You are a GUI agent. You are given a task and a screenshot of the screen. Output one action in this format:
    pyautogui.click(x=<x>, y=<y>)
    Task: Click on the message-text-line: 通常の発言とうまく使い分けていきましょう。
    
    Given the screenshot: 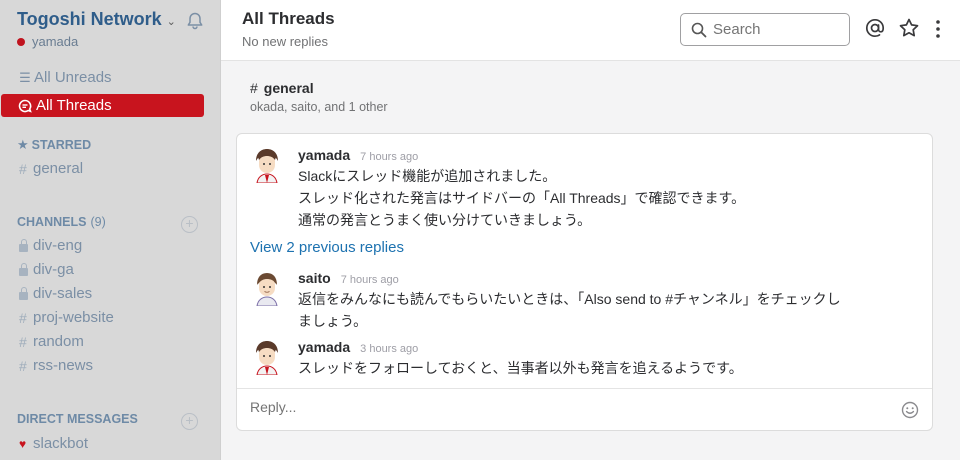 What is the action you would take?
    pyautogui.click(x=445, y=220)
    